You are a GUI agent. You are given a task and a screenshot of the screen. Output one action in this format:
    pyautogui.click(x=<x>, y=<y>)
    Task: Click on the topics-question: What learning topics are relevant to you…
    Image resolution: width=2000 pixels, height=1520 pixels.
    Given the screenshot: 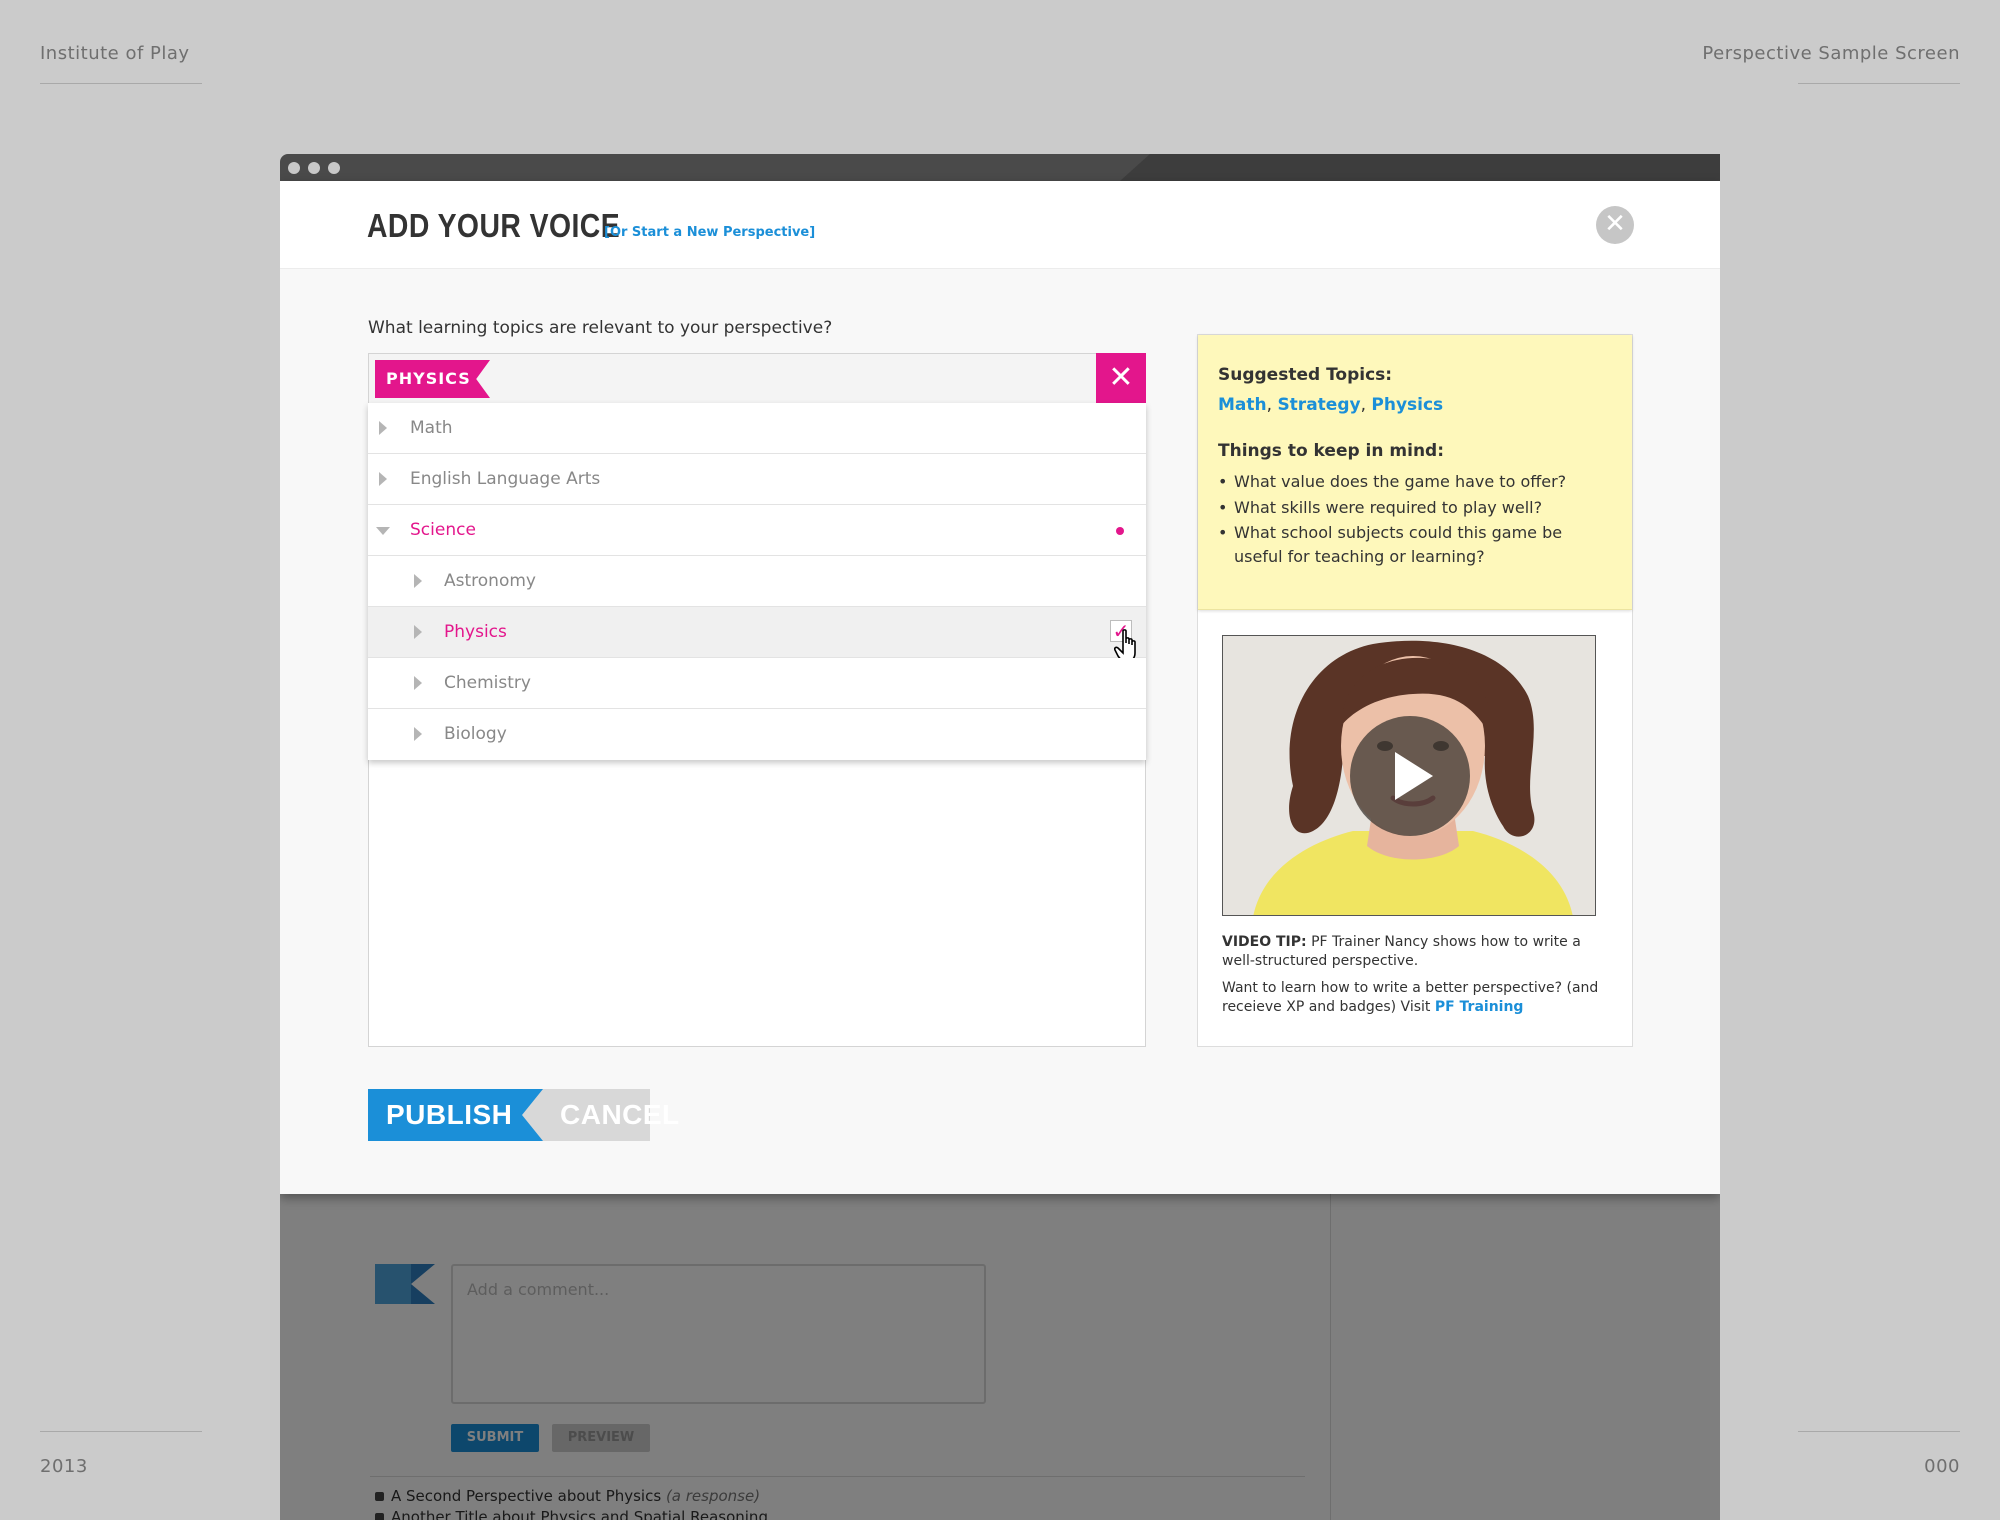 What is the action you would take?
    pyautogui.click(x=600, y=328)
    